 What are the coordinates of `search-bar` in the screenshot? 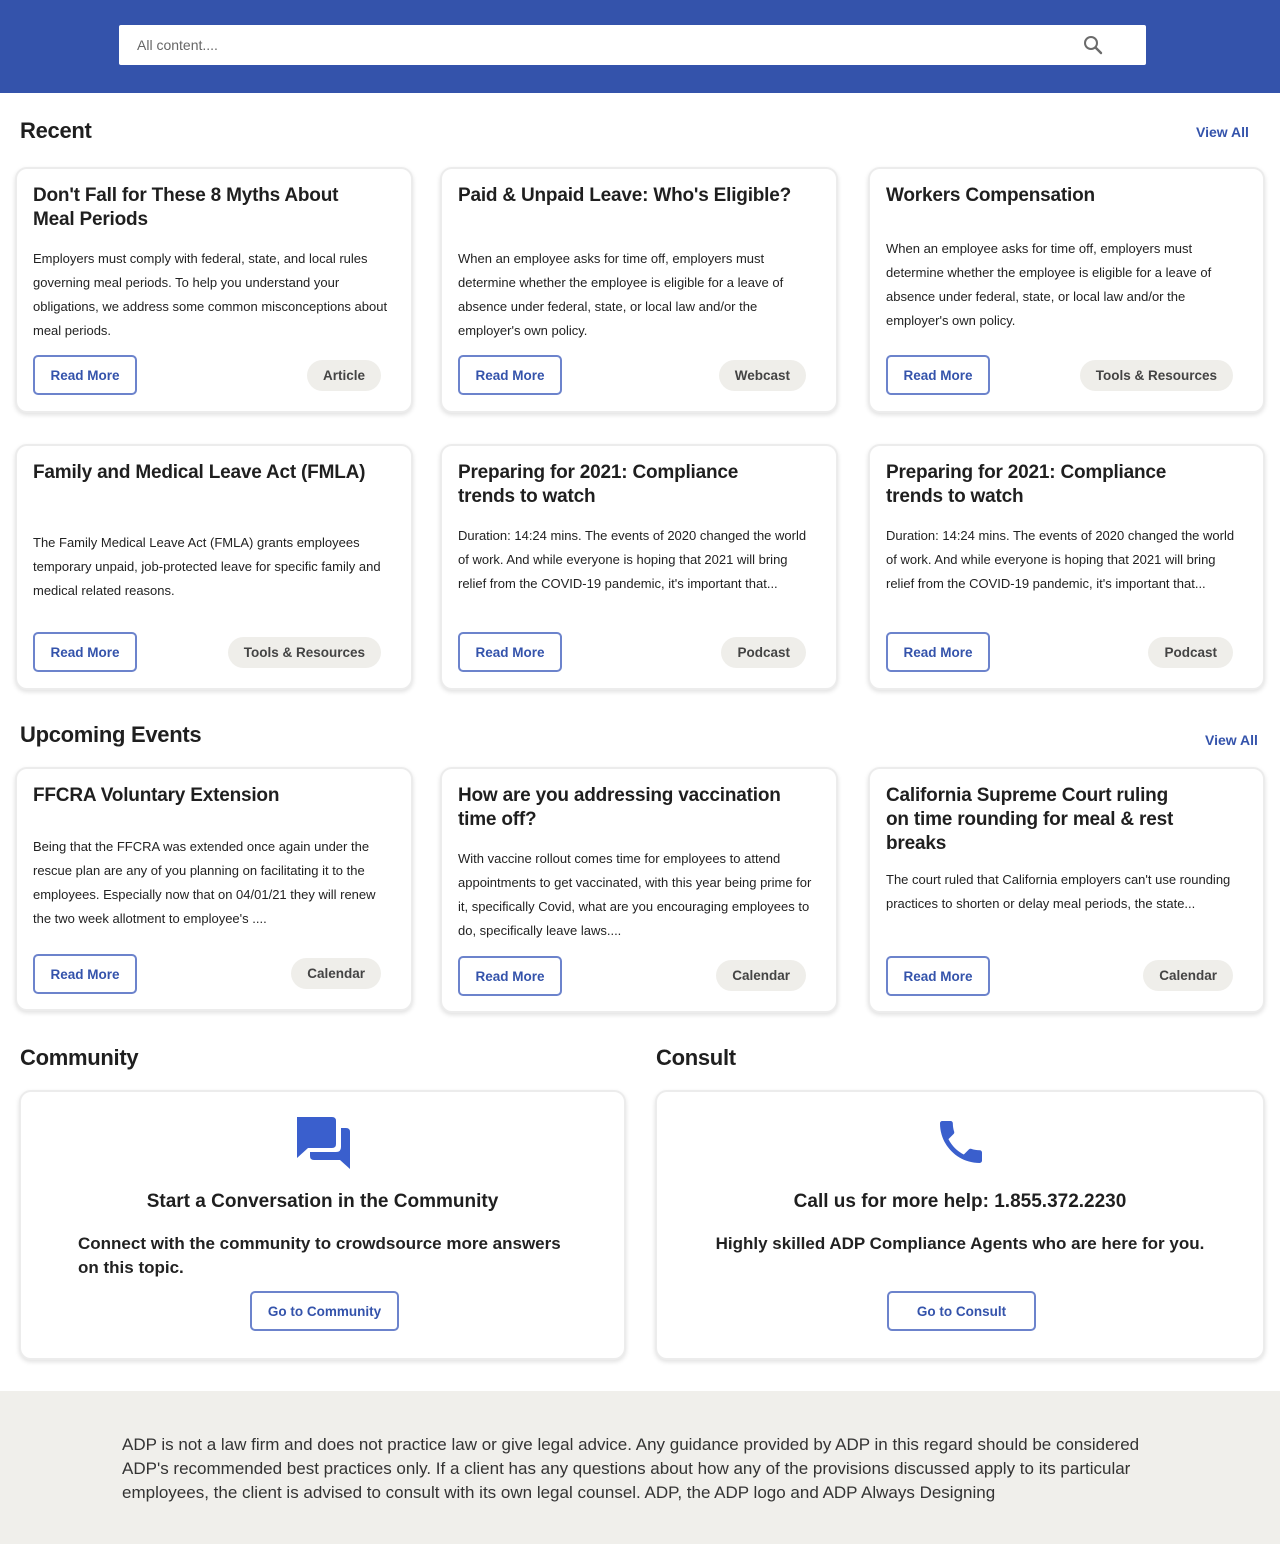 It's located at (632, 45).